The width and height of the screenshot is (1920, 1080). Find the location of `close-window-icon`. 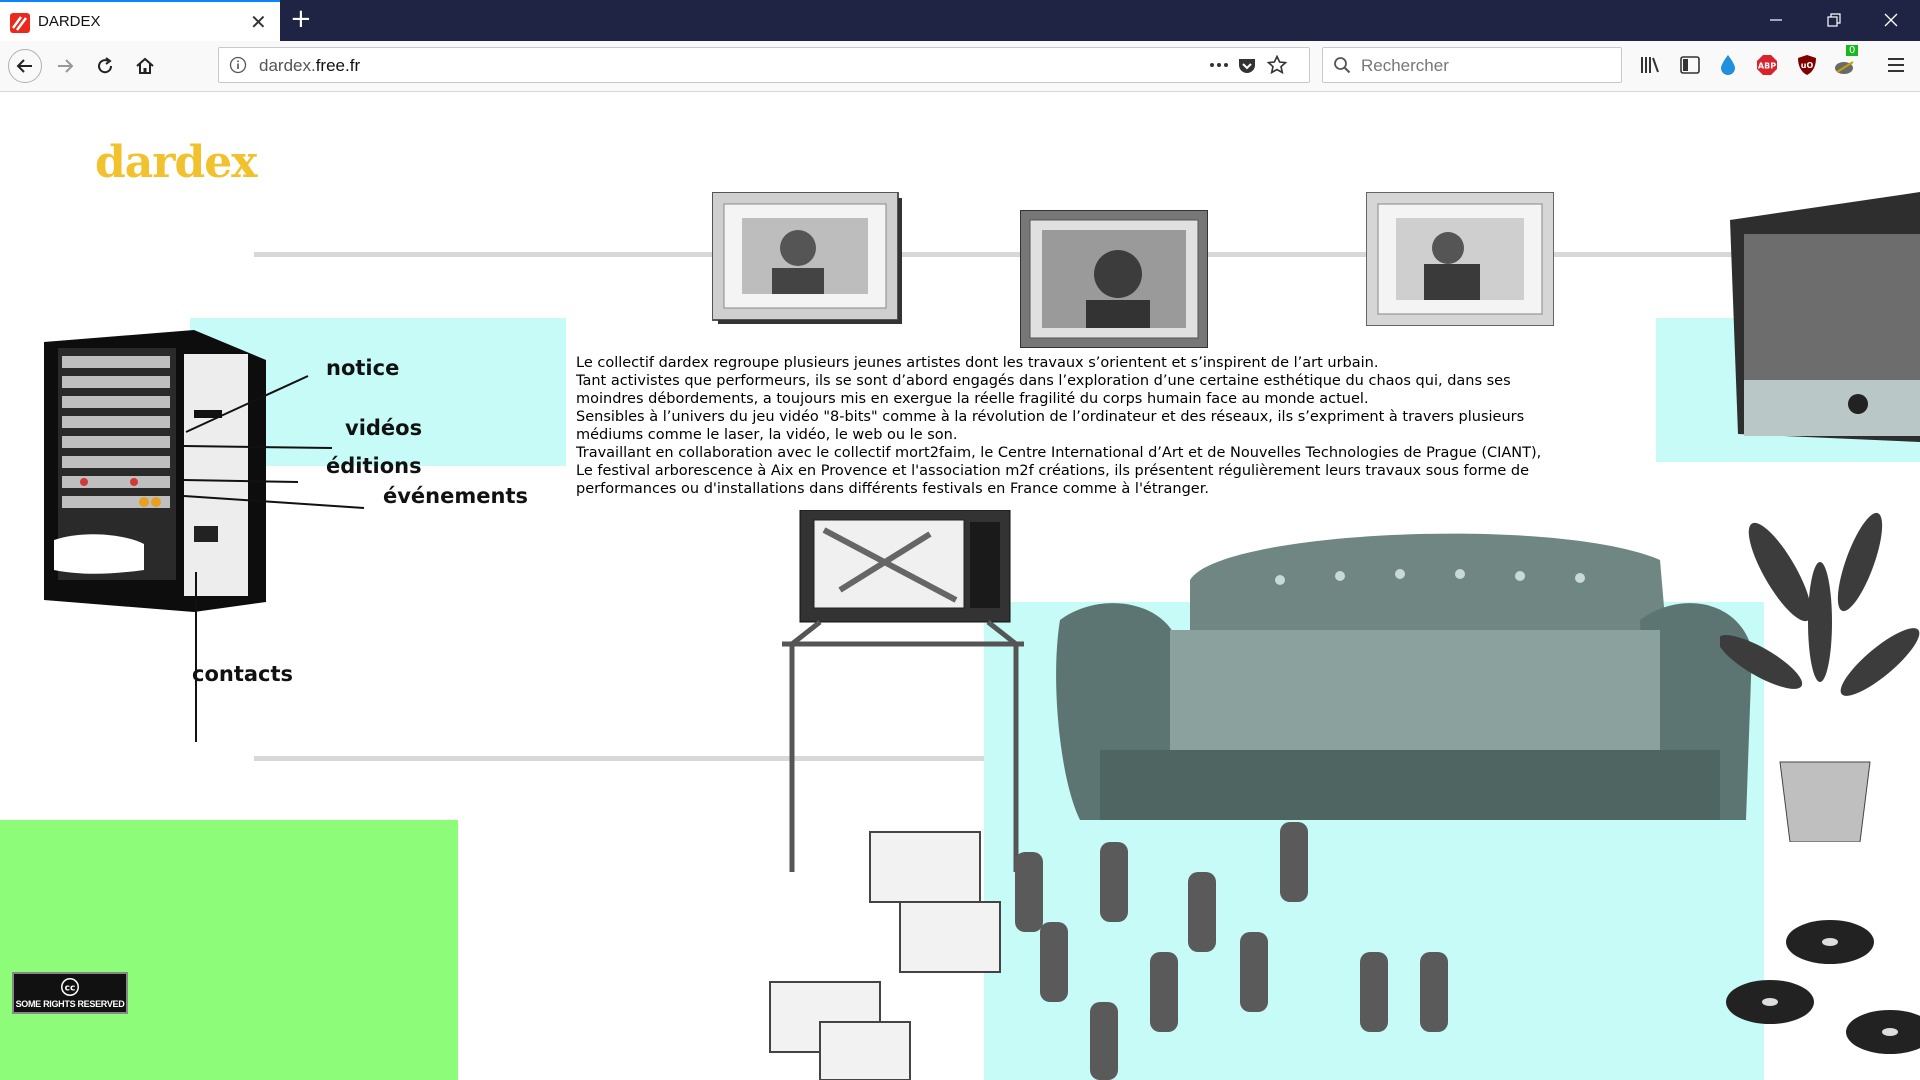

close-window-icon is located at coordinates (1891, 20).